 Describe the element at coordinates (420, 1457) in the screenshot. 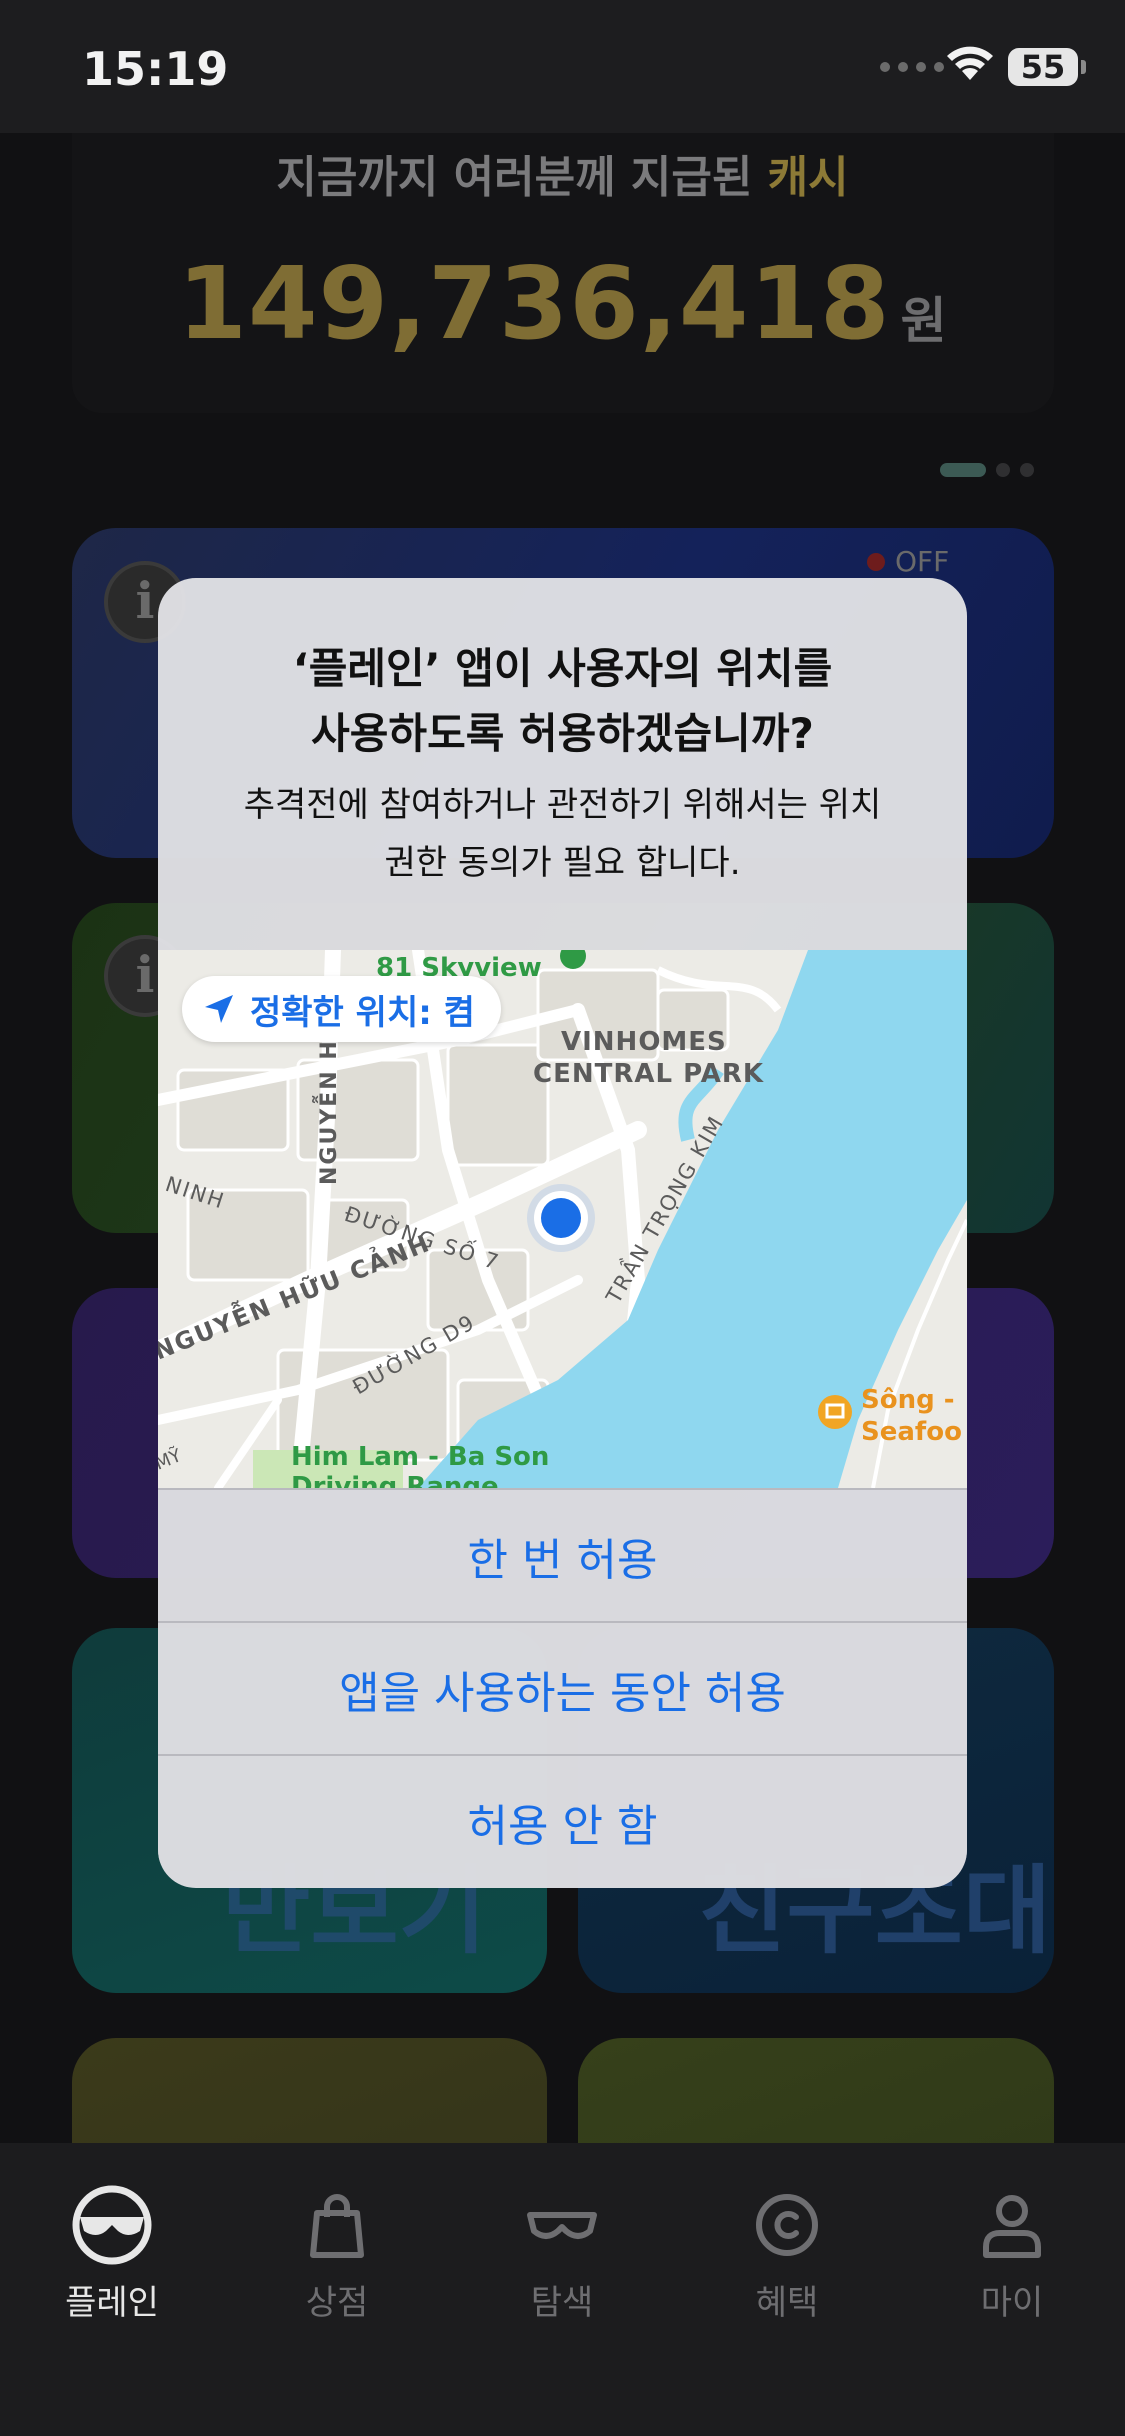

I see `map-label-him-lam: Him Lam - Ba Son` at that location.